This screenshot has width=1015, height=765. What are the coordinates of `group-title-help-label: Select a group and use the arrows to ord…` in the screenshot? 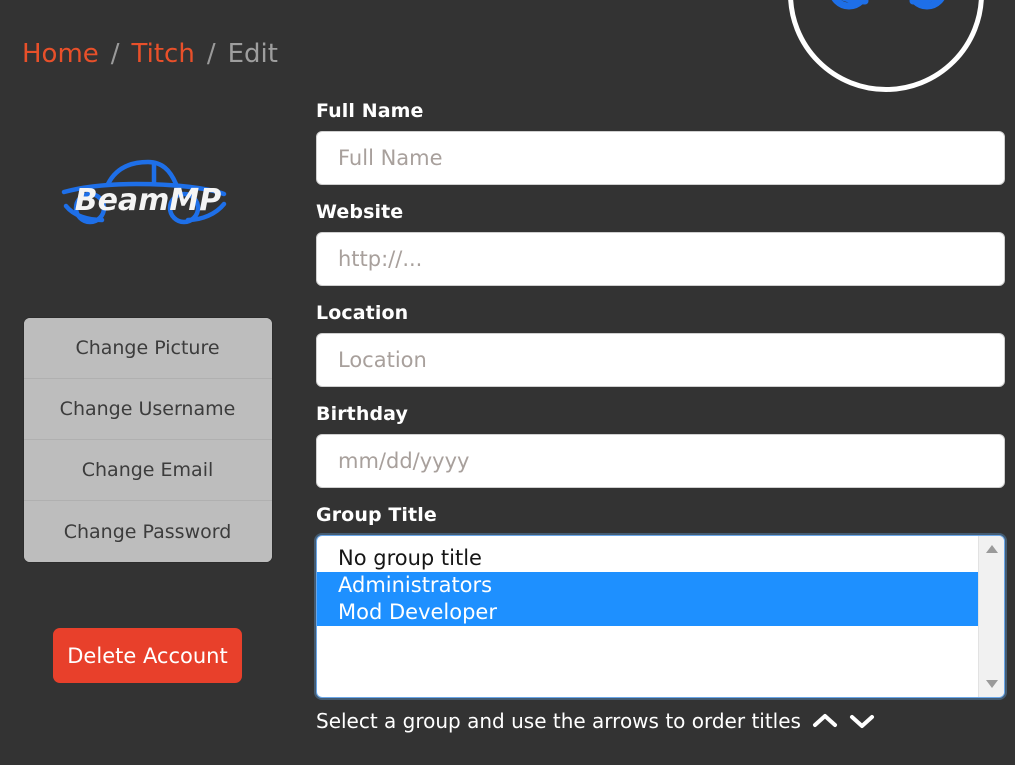 It's located at (558, 721).